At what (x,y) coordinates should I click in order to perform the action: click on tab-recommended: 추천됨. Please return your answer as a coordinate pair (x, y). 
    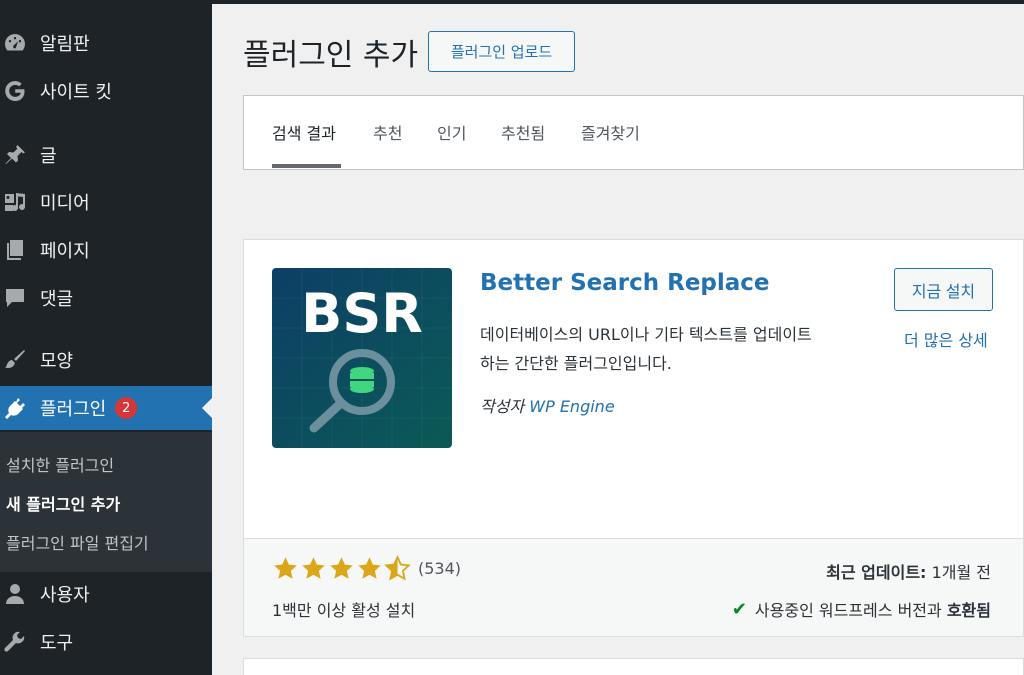
    Looking at the image, I should click on (523, 132).